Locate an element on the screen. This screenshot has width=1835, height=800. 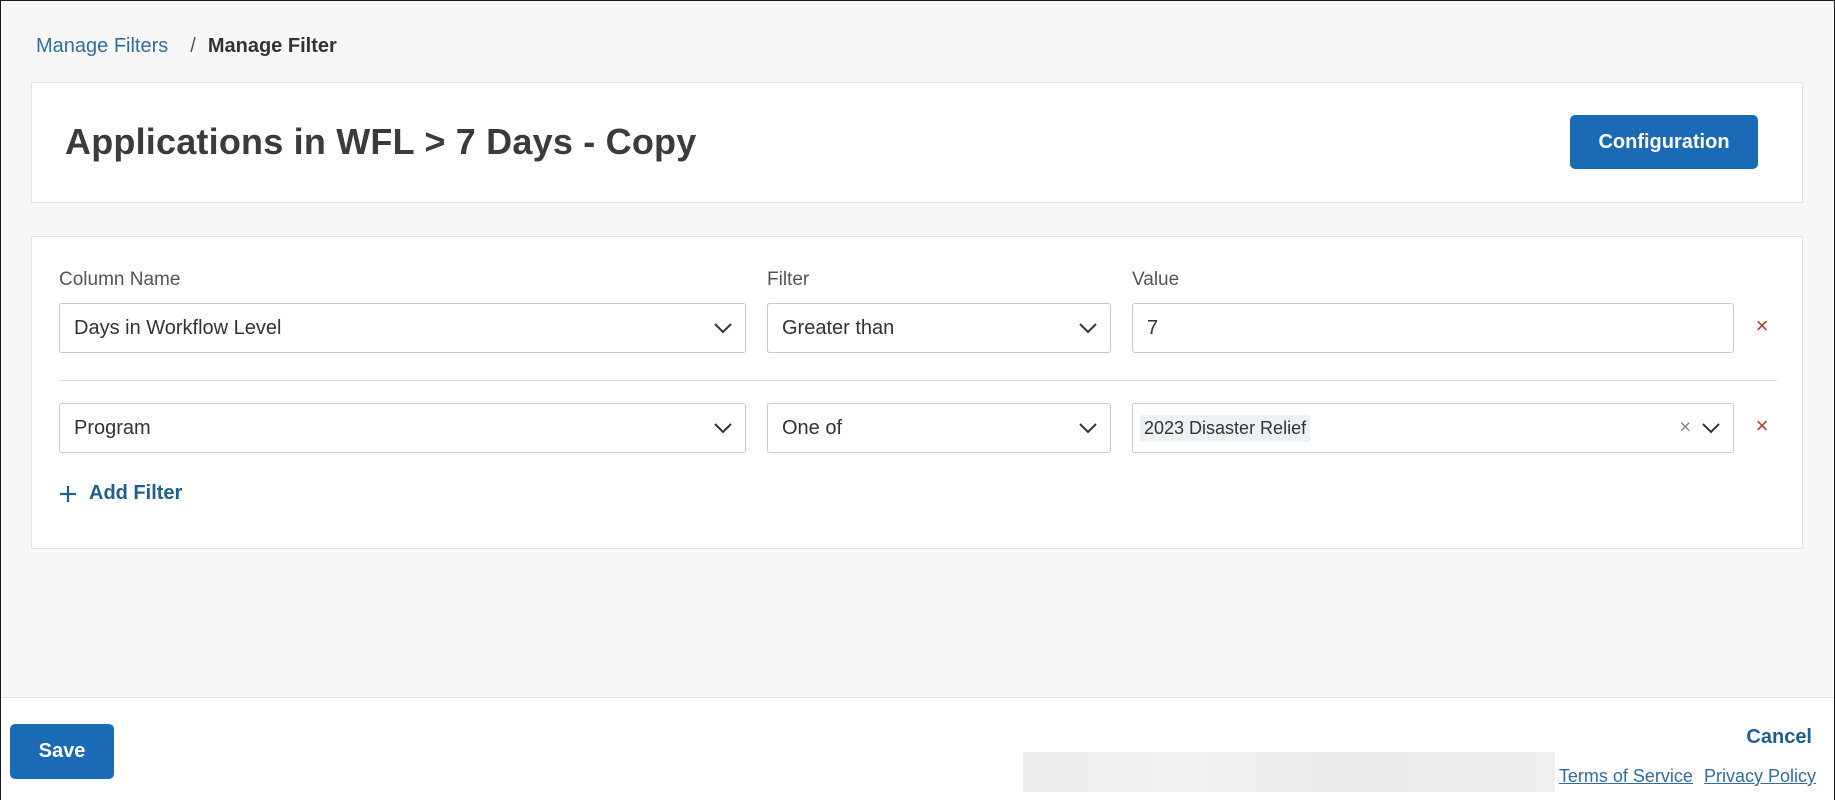
redacted-area is located at coordinates (1289, 772).